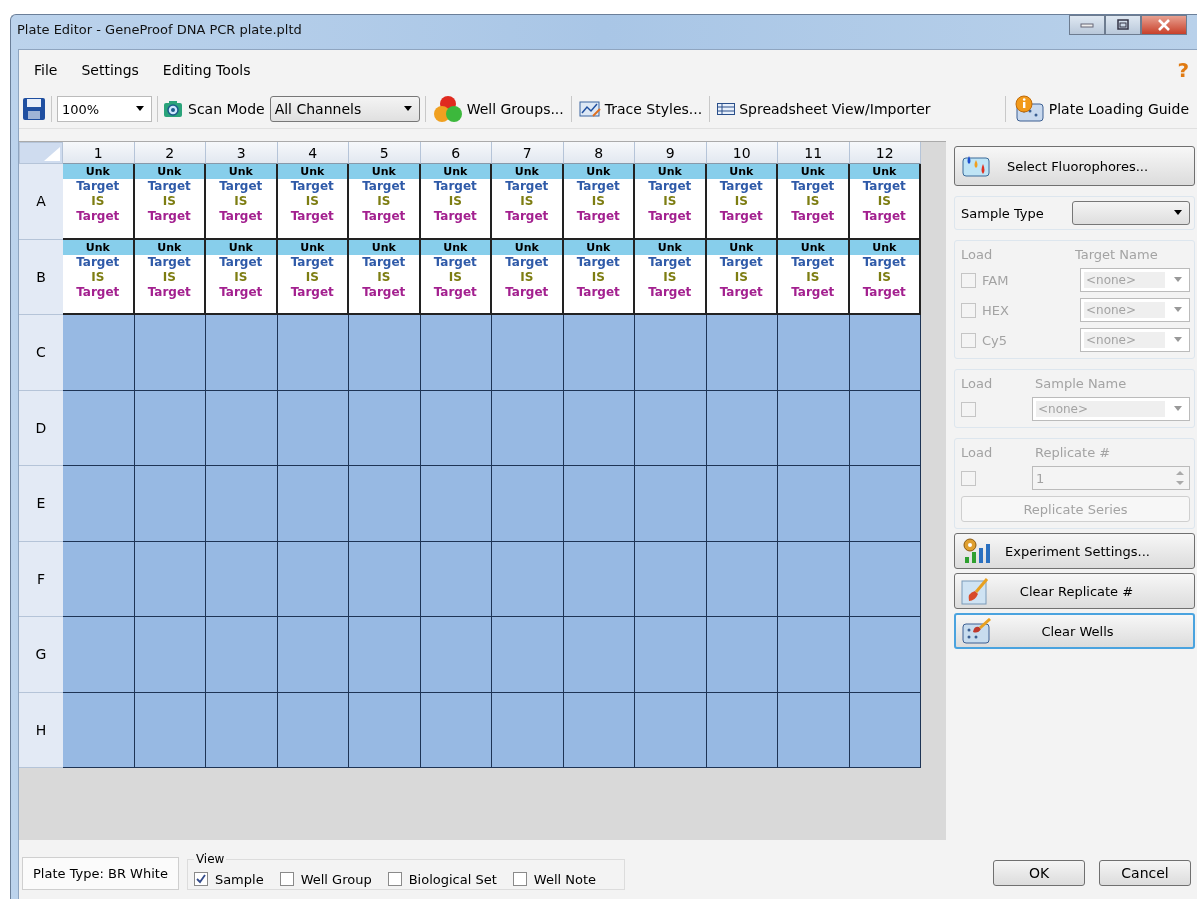  I want to click on row-header: H, so click(41, 730).